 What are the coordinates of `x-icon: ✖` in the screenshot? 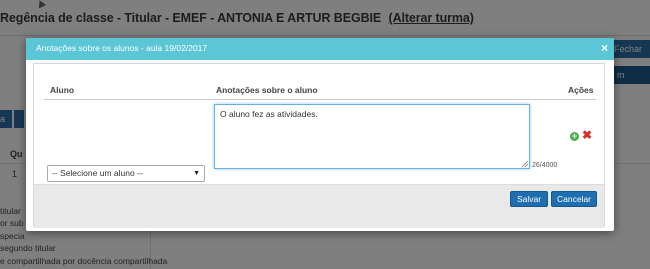 It's located at (587, 135).